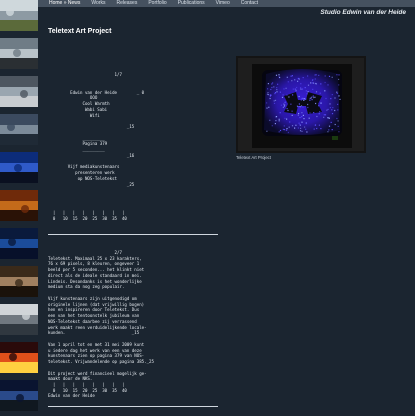  I want to click on nav-item-works: Works, so click(98, 4).